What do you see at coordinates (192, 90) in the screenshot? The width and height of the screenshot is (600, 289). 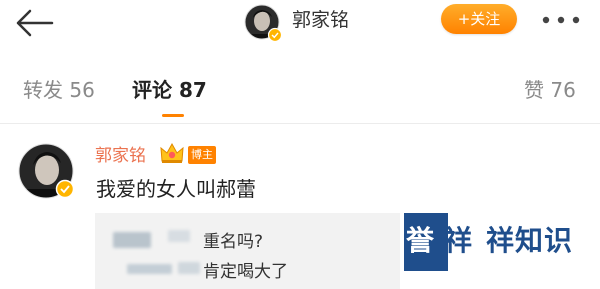 I see `tab-comment-count: 87` at bounding box center [192, 90].